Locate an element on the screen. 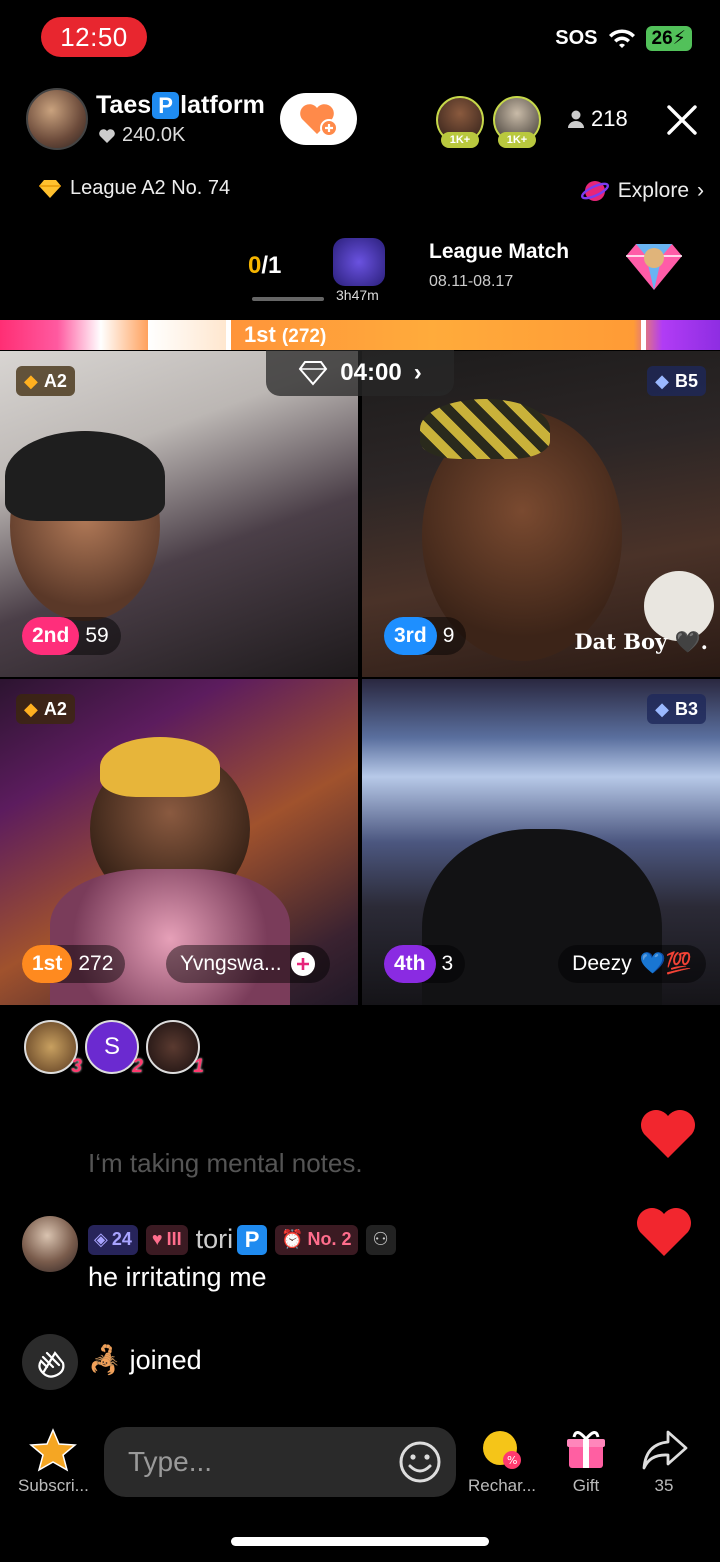 The image size is (720, 1562). chat-badges: ◈ 24 ♥ III tori P ⏰ No. 2 ⚇ is located at coordinates (242, 1239).